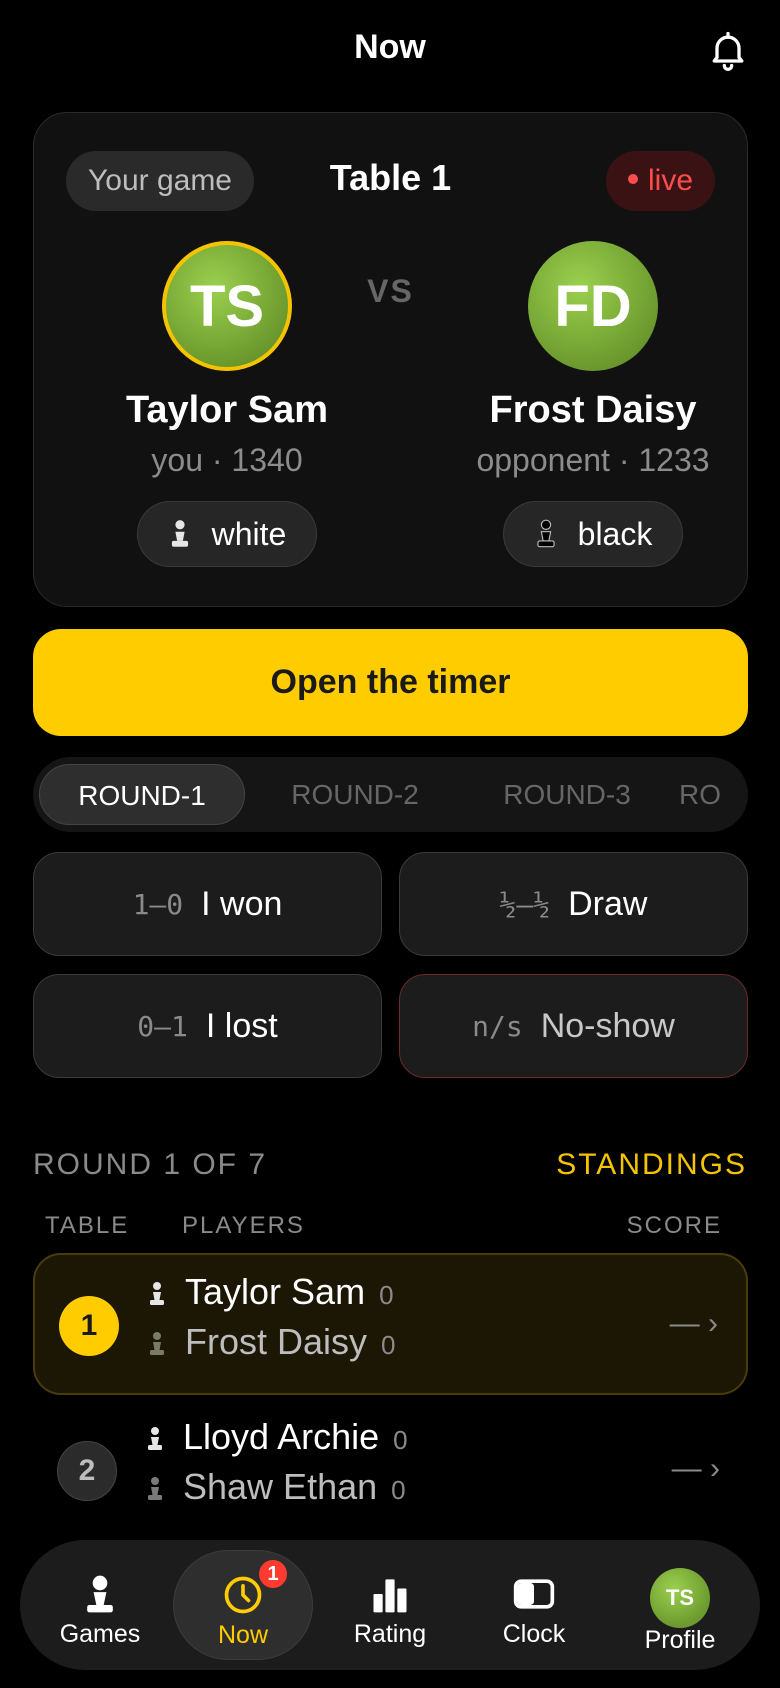 This screenshot has height=1688, width=780. I want to click on pairing-row: 1 Taylor Sam 0 Frost Daisy 0 — ›, so click(390, 1324).